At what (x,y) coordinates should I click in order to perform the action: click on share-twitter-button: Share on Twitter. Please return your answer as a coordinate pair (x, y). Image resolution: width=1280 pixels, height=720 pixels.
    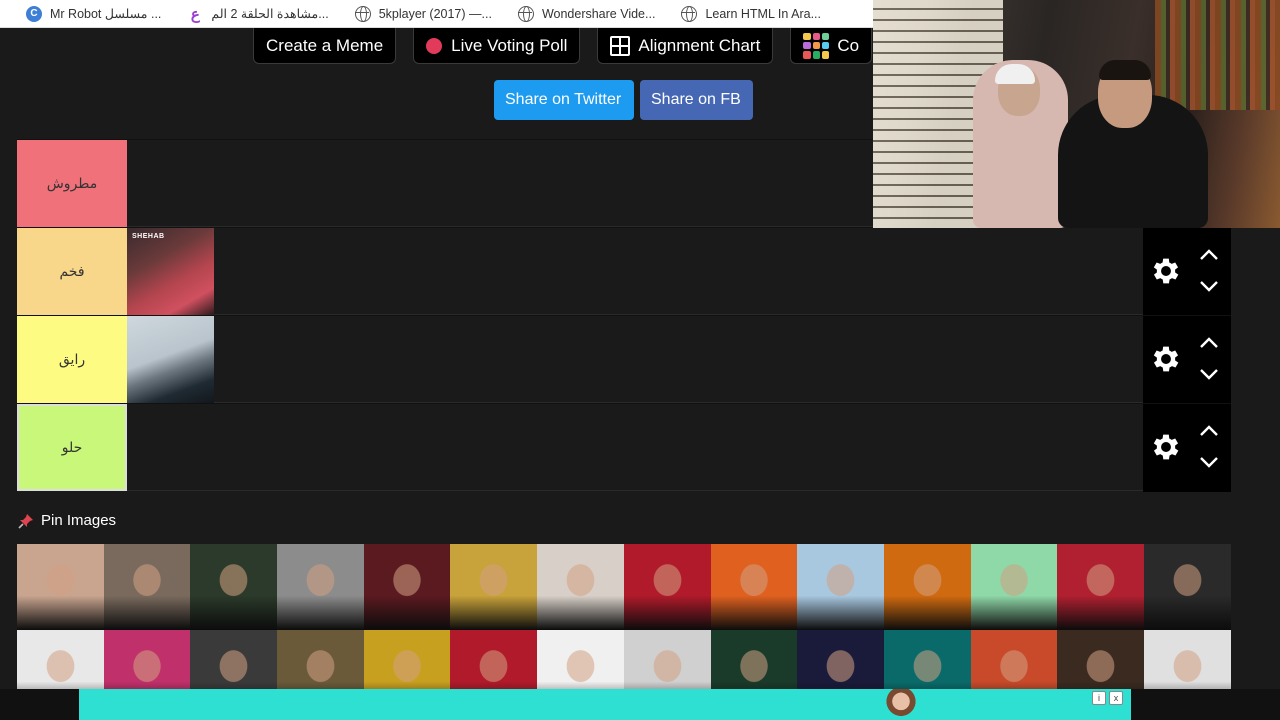
    Looking at the image, I should click on (564, 100).